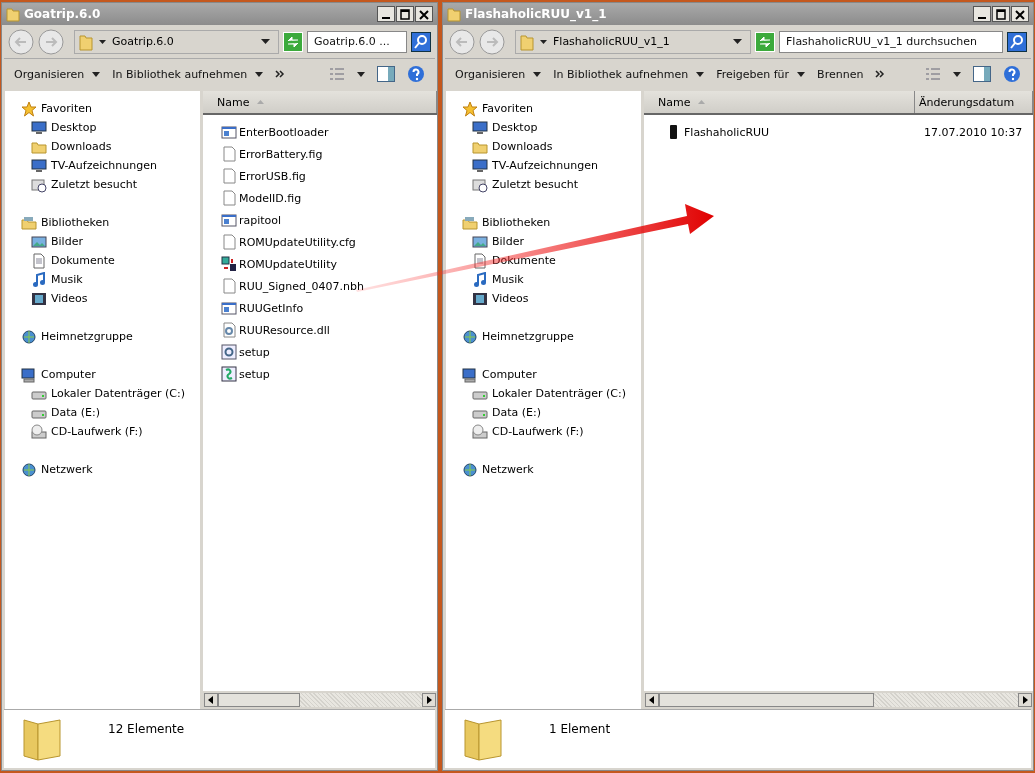 This screenshot has height=773, width=1035. Describe the element at coordinates (974, 102) in the screenshot. I see `column-header: Änderungsdatum` at that location.